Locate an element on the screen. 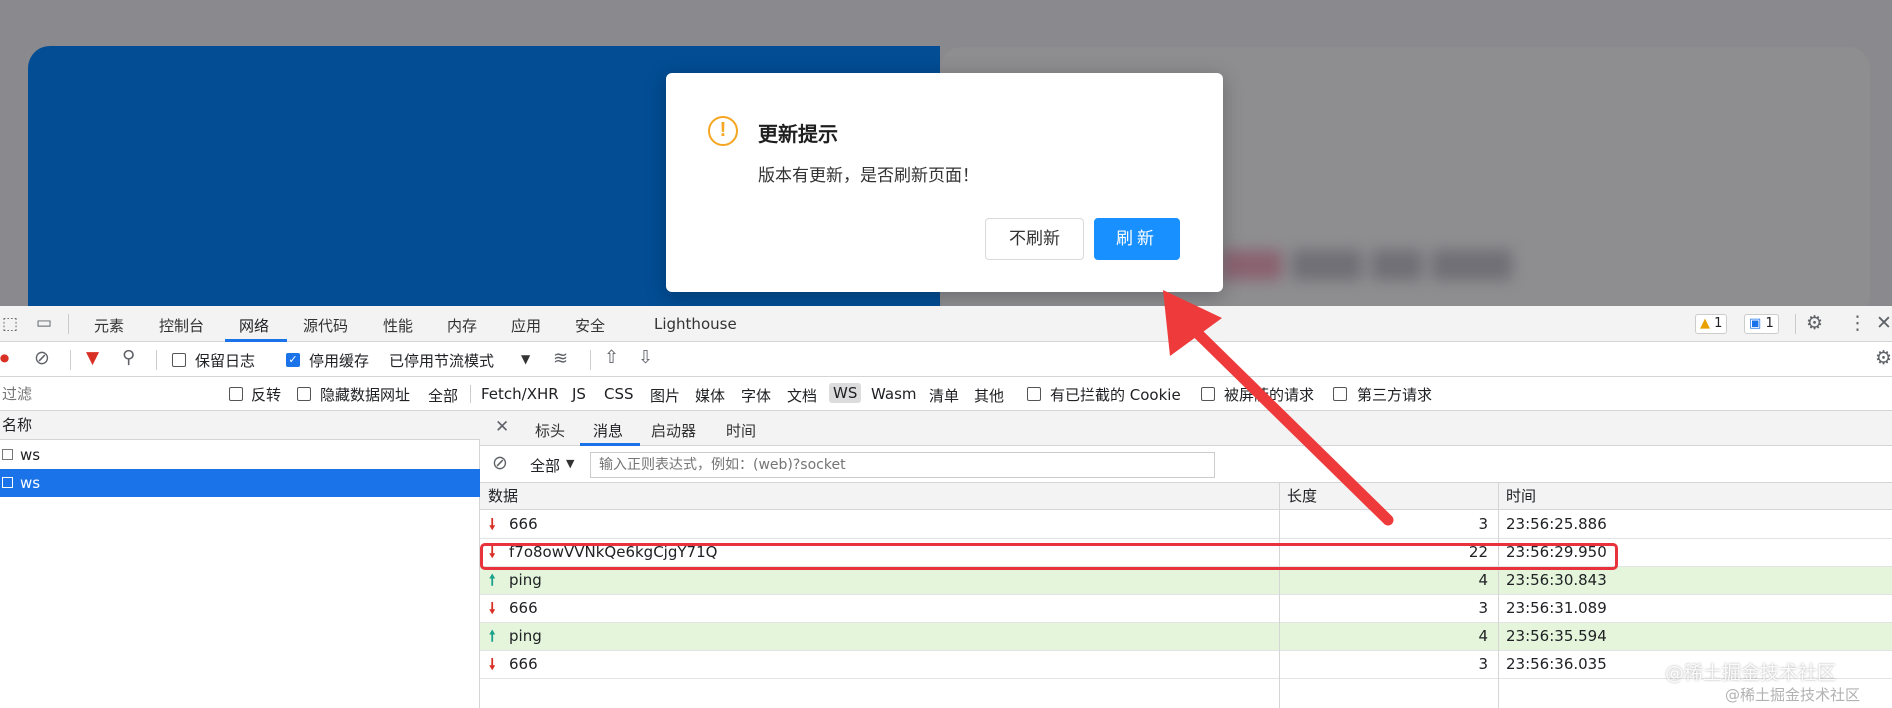 The height and width of the screenshot is (708, 1892). message-type-select: 全部 is located at coordinates (545, 465).